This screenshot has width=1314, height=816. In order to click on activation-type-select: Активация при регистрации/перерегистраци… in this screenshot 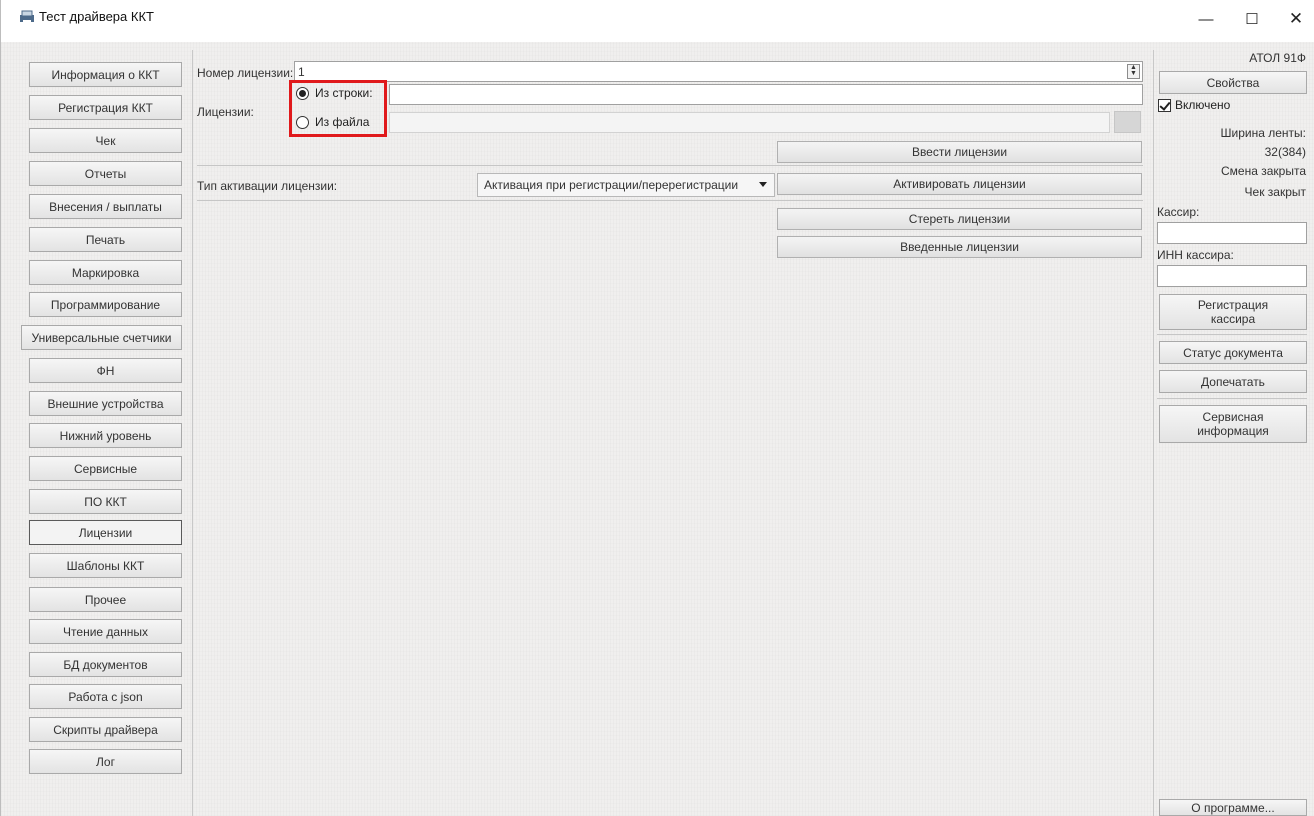, I will do `click(626, 185)`.